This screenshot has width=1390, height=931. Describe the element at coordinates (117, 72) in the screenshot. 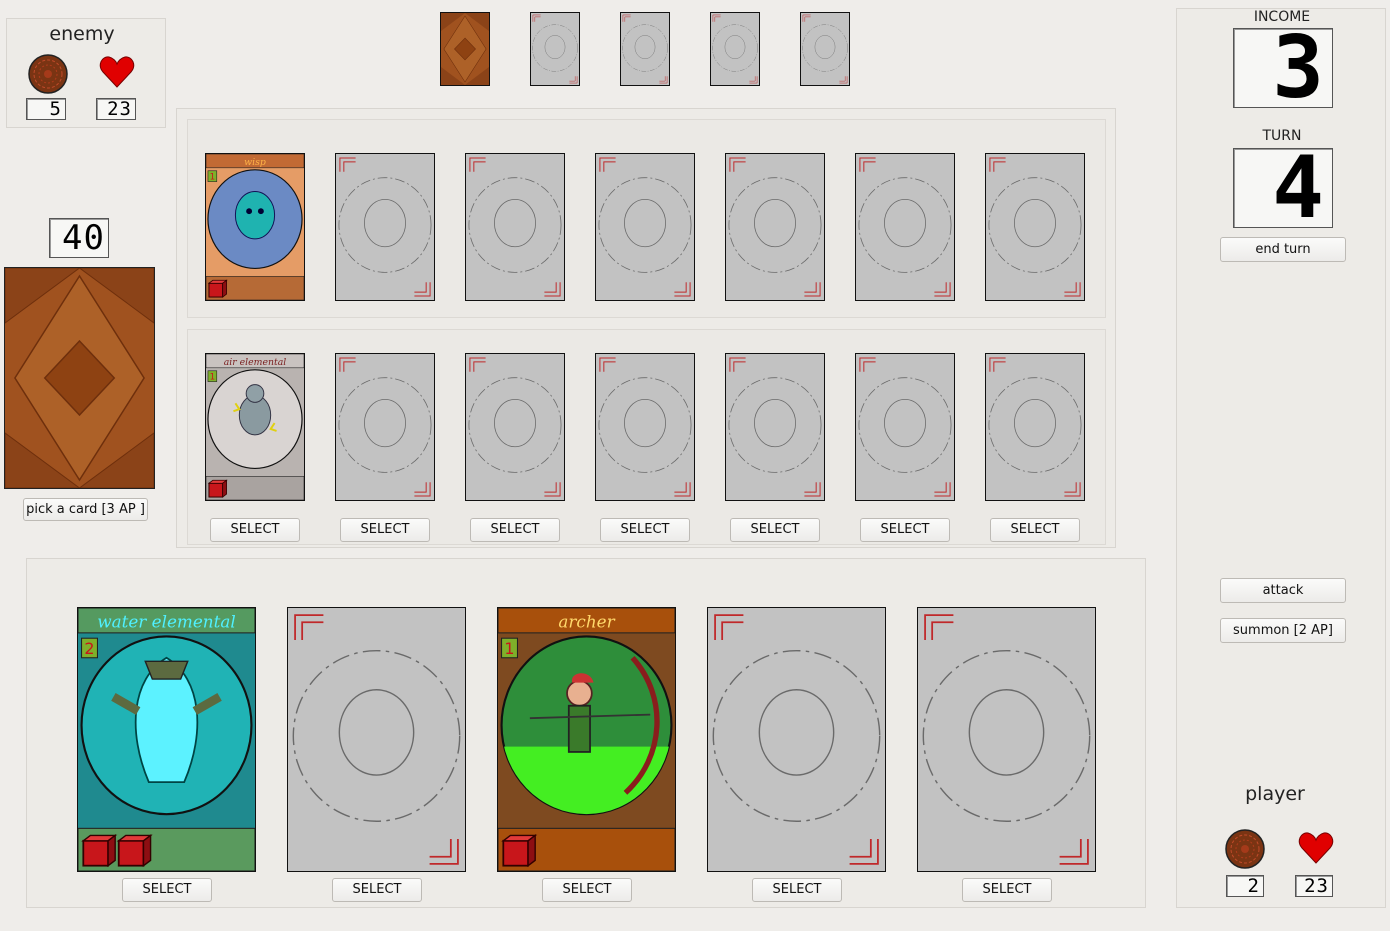

I see `heart-icon` at that location.